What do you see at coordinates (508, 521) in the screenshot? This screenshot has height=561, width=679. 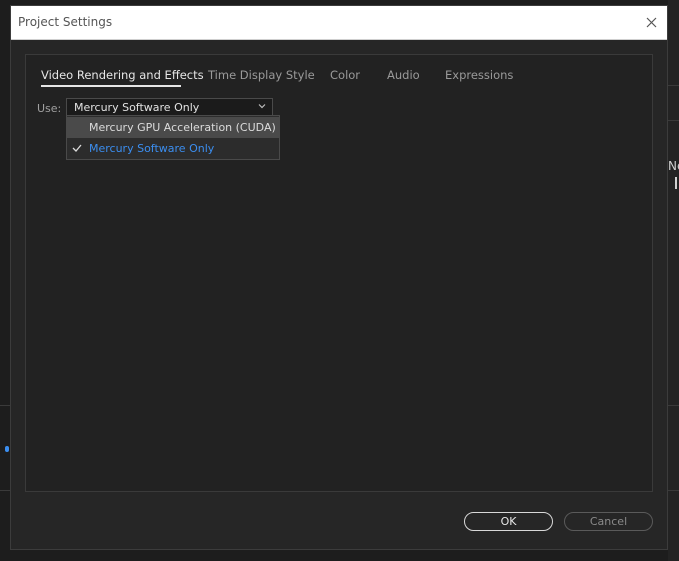 I see `ok-button: OK` at bounding box center [508, 521].